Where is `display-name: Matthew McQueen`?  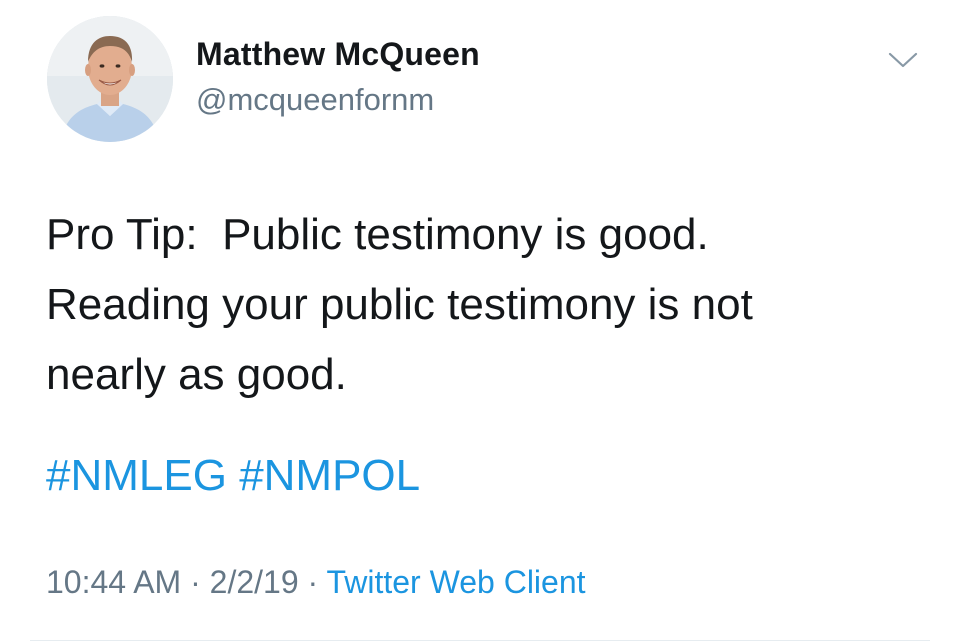
display-name: Matthew McQueen is located at coordinates (338, 54).